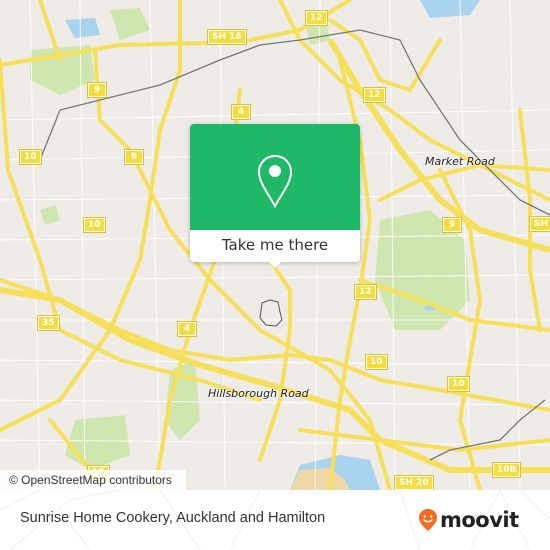 This screenshot has height=550, width=550. I want to click on route-shield: SH, so click(539, 224).